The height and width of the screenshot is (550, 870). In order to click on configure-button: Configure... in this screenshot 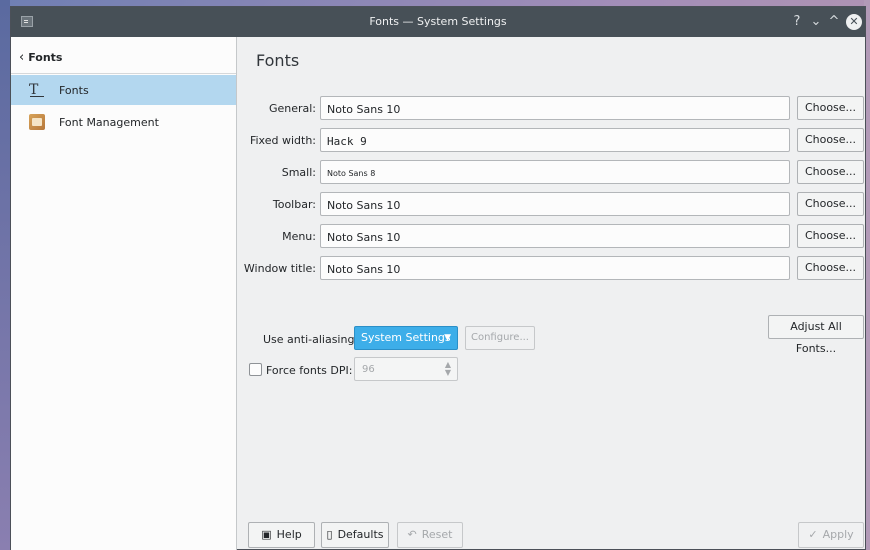, I will do `click(500, 338)`.